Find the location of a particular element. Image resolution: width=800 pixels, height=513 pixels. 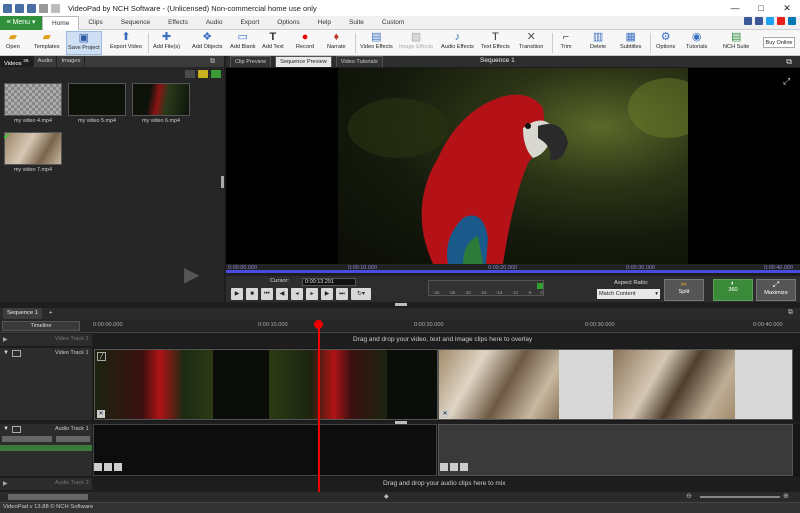

tab-suite: Suite is located at coordinates (356, 23).